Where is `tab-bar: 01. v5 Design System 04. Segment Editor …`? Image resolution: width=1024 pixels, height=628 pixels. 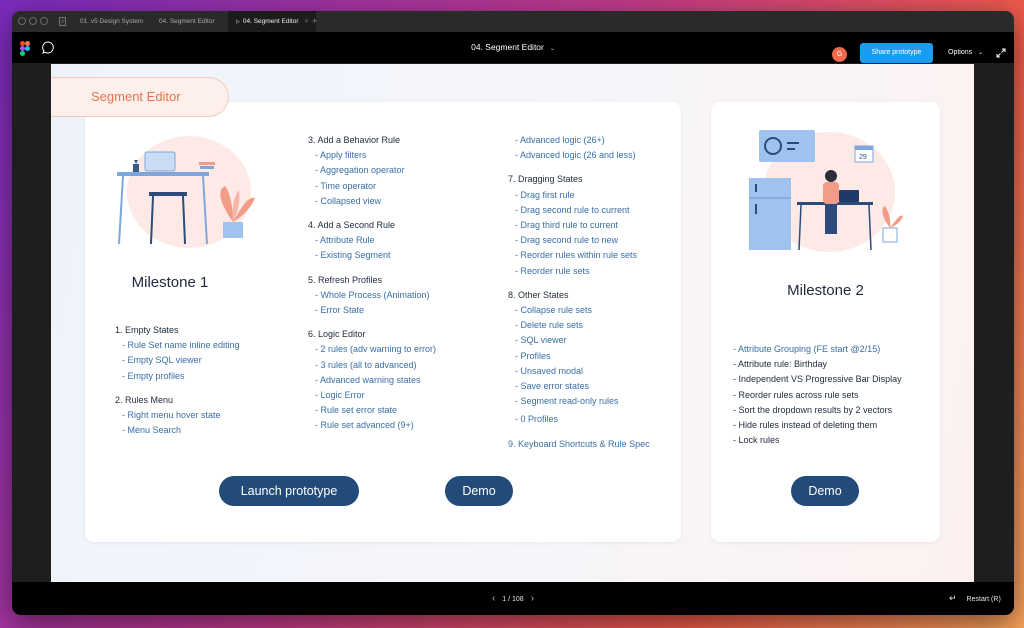
tab-bar: 01. v5 Design System 04. Segment Editor … is located at coordinates (513, 22).